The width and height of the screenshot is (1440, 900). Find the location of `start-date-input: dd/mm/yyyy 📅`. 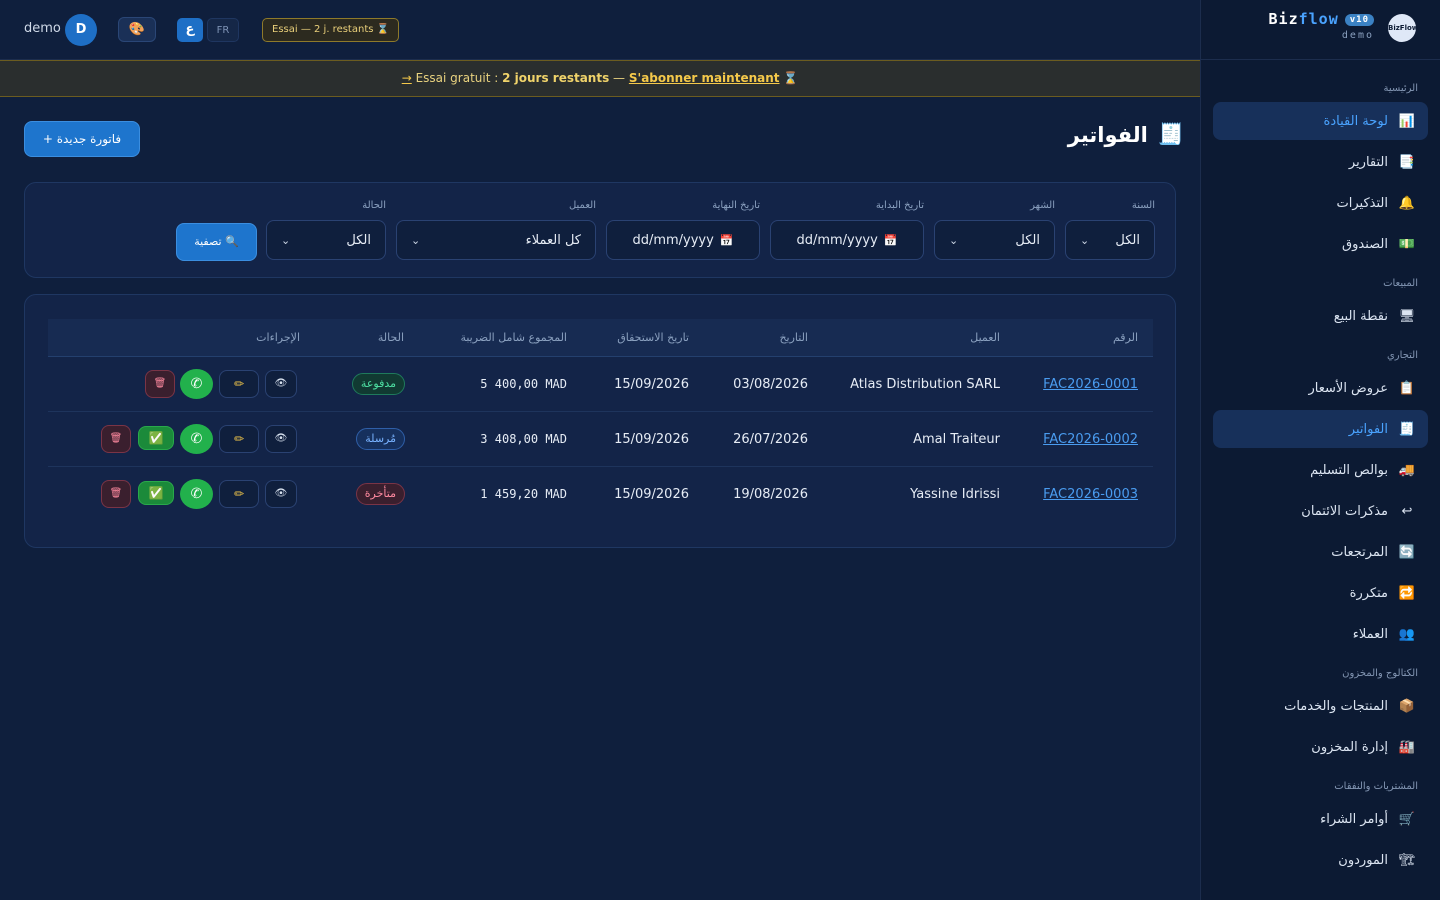

start-date-input: dd/mm/yyyy 📅 is located at coordinates (847, 240).